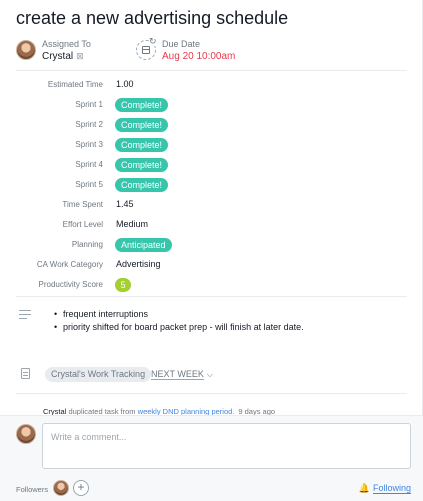 This screenshot has height=501, width=423. What do you see at coordinates (75, 84) in the screenshot?
I see `custom-field-label: Estimated Time` at bounding box center [75, 84].